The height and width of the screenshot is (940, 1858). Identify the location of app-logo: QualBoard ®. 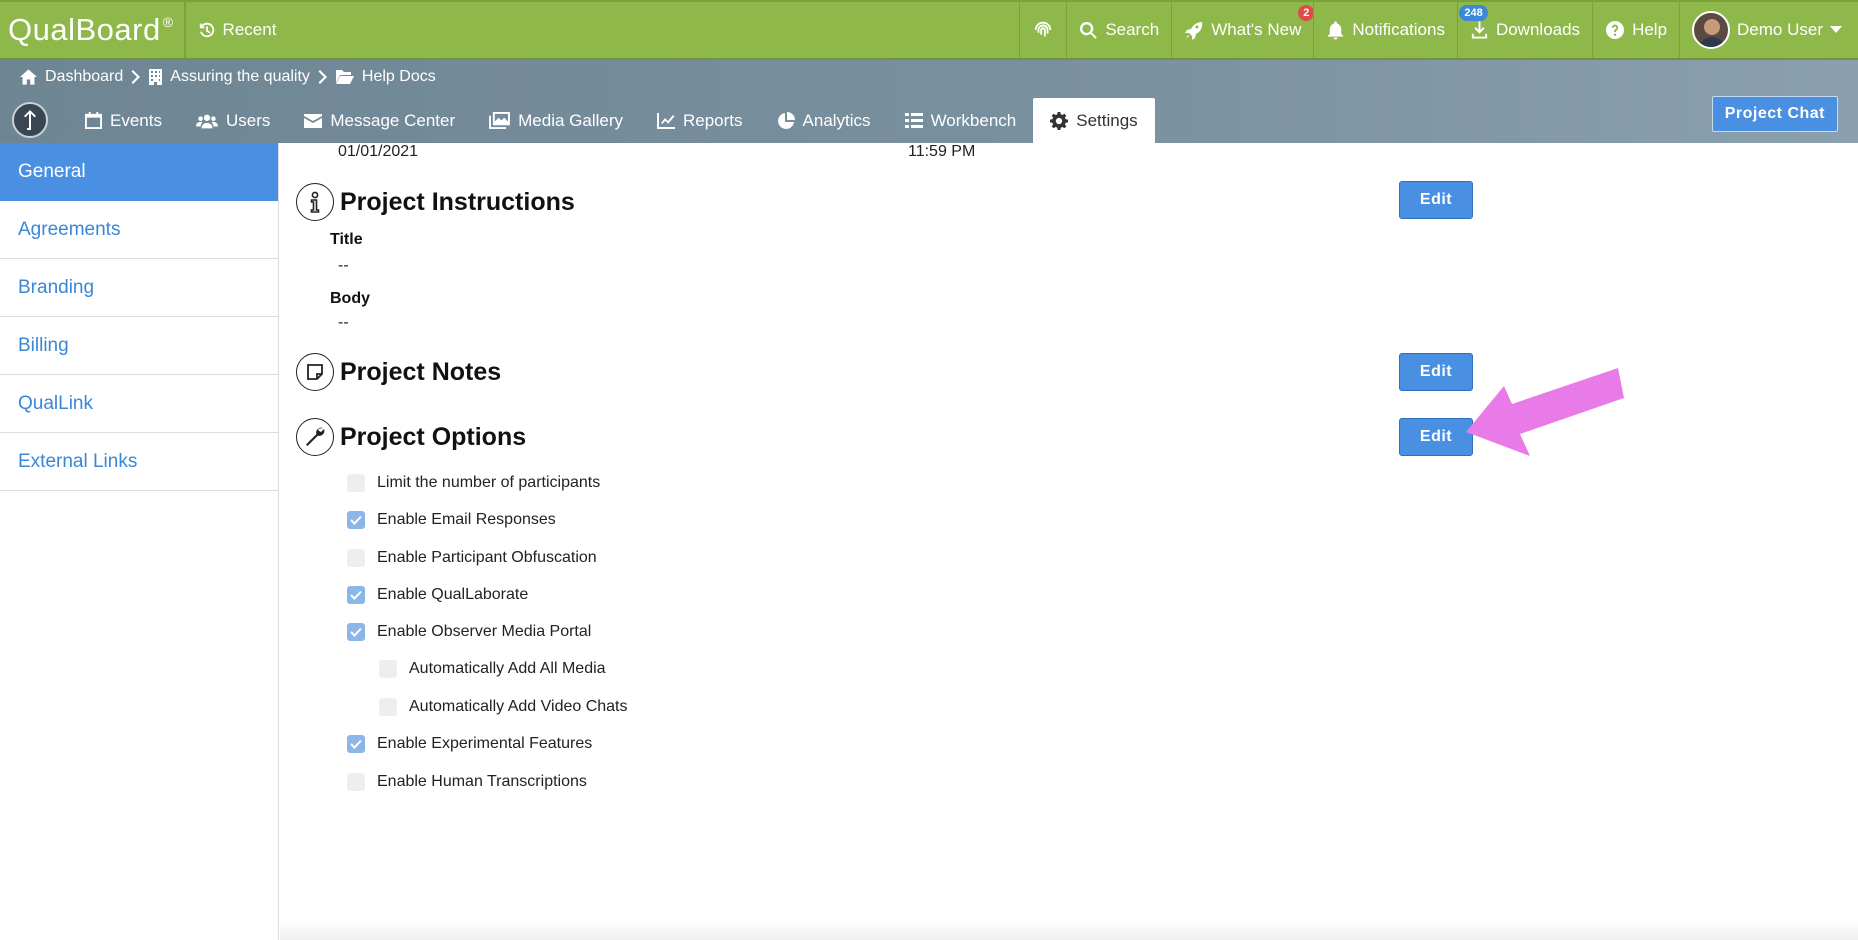
(92, 30).